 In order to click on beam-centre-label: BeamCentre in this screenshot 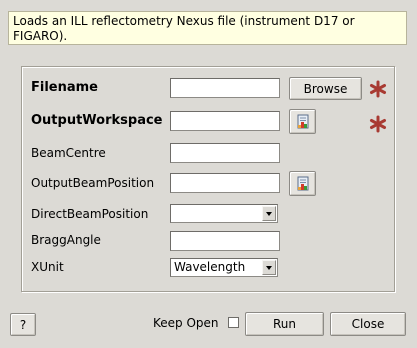, I will do `click(68, 153)`.